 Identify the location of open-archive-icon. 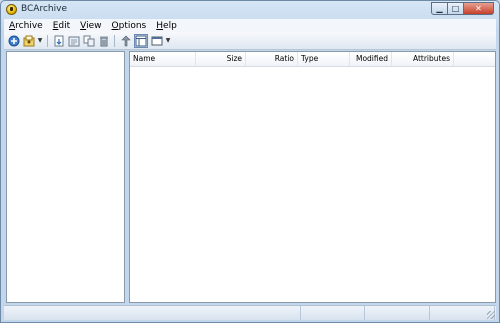
(28, 40).